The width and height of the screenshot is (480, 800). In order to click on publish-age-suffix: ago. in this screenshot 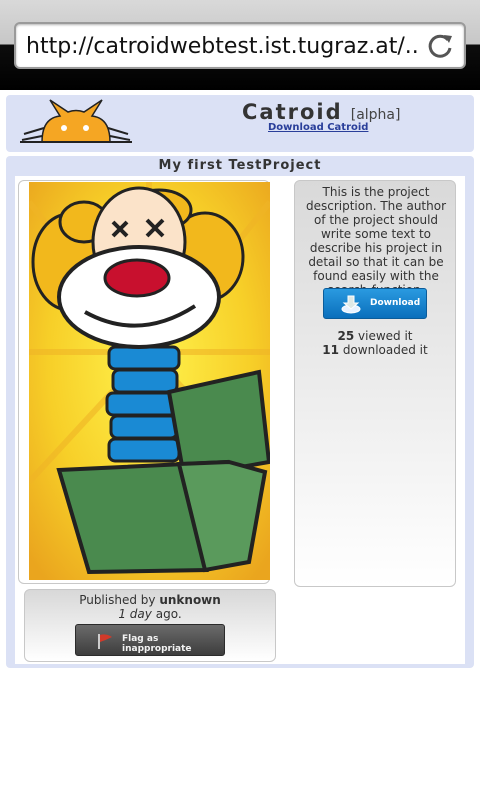, I will do `click(168, 614)`.